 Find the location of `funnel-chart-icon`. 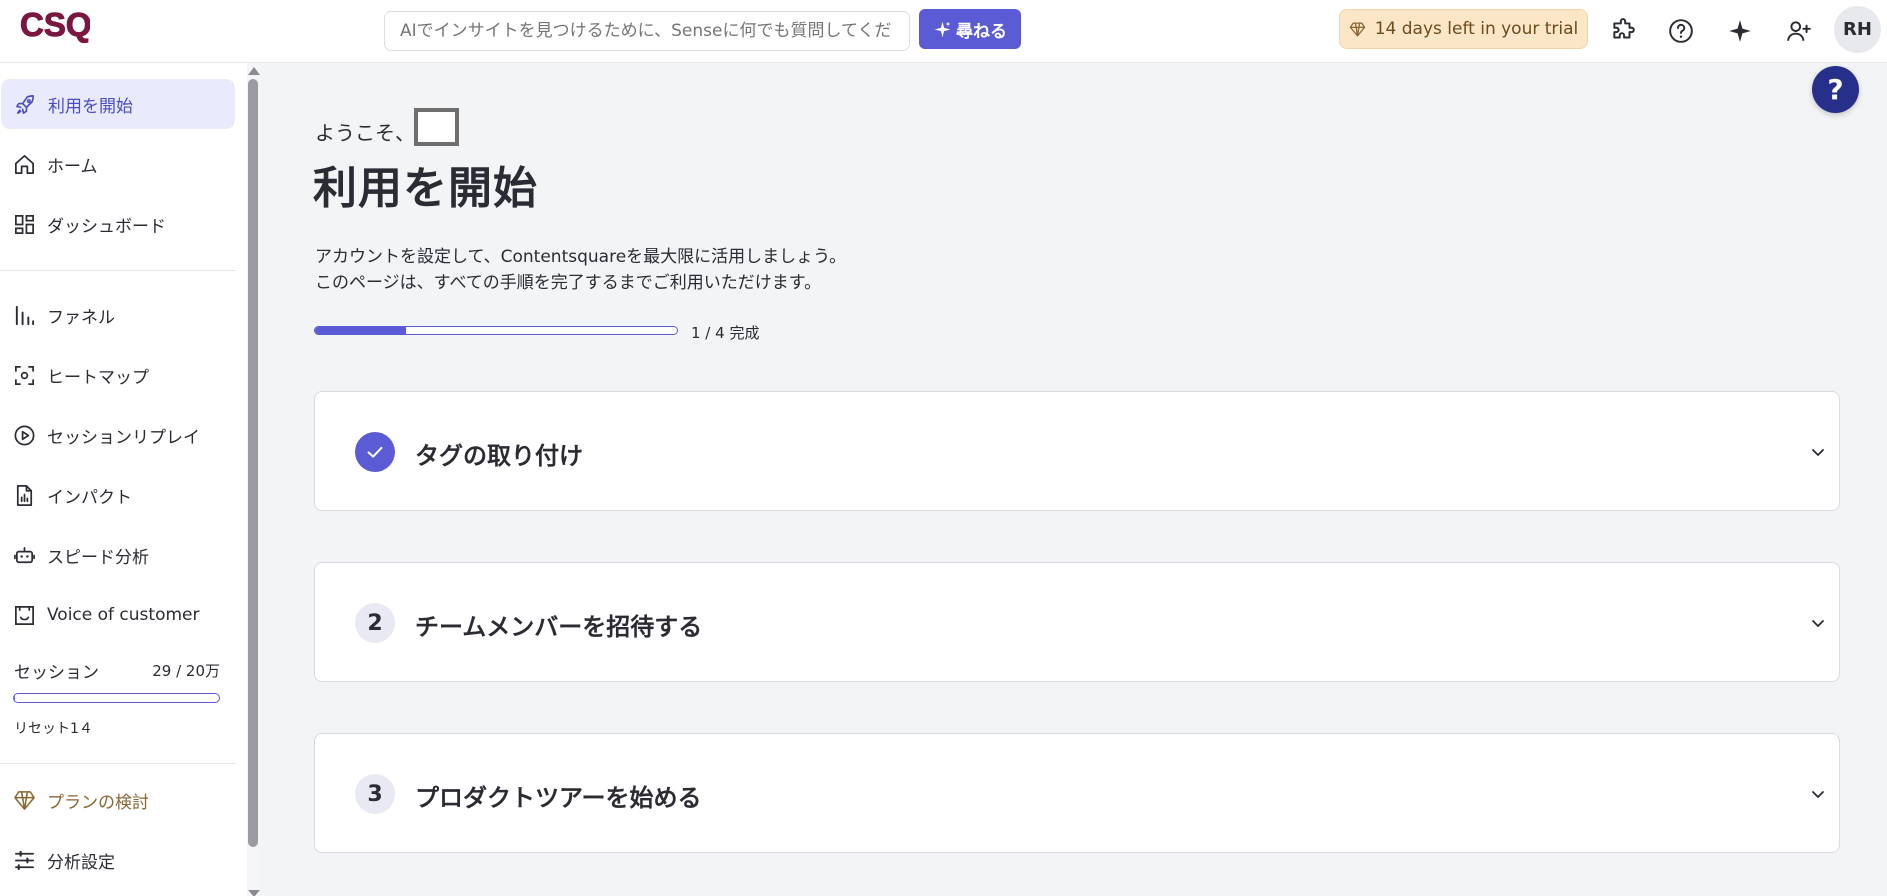

funnel-chart-icon is located at coordinates (24, 315).